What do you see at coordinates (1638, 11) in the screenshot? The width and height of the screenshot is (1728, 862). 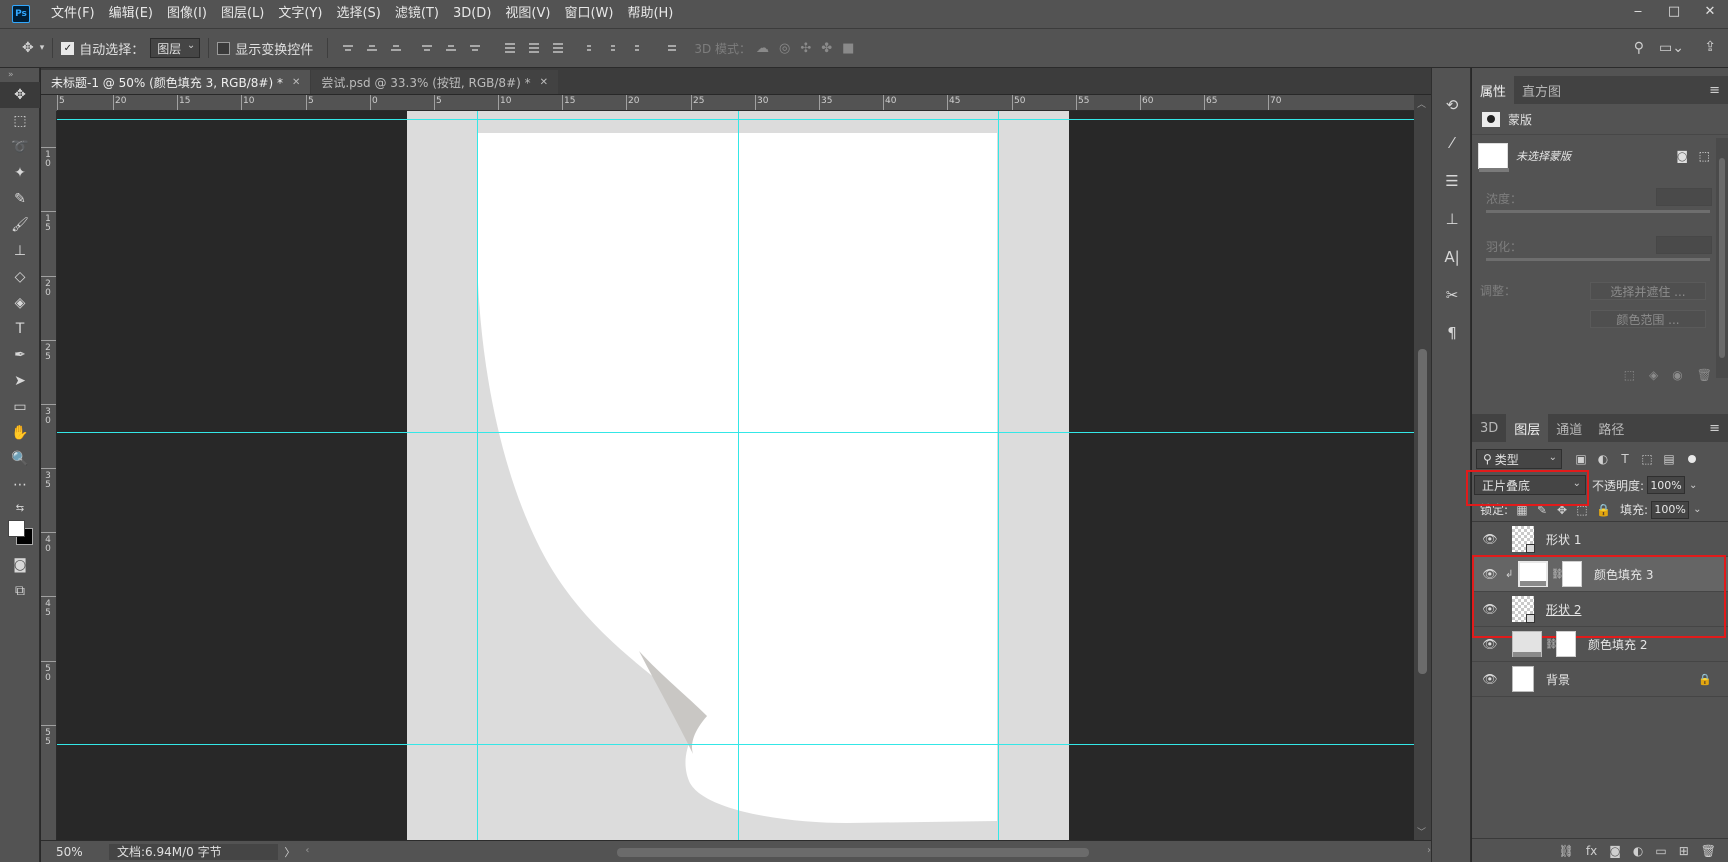 I see `minimize-button: ‒` at bounding box center [1638, 11].